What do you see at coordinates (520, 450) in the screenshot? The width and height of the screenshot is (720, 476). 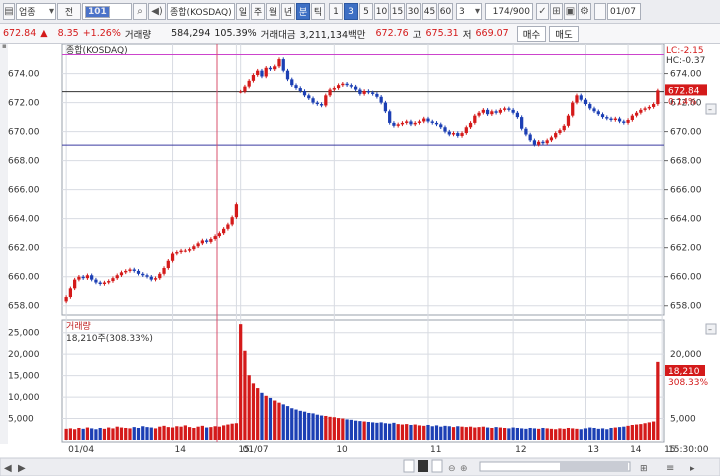 I see `time-tick-label: 12` at bounding box center [520, 450].